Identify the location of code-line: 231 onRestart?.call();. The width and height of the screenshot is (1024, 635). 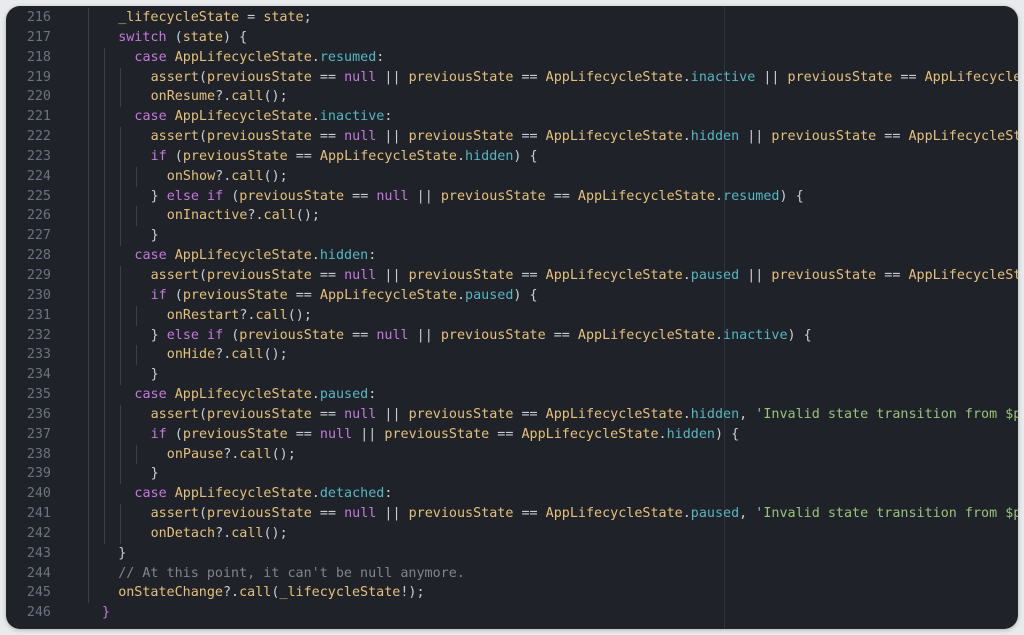
(512, 315).